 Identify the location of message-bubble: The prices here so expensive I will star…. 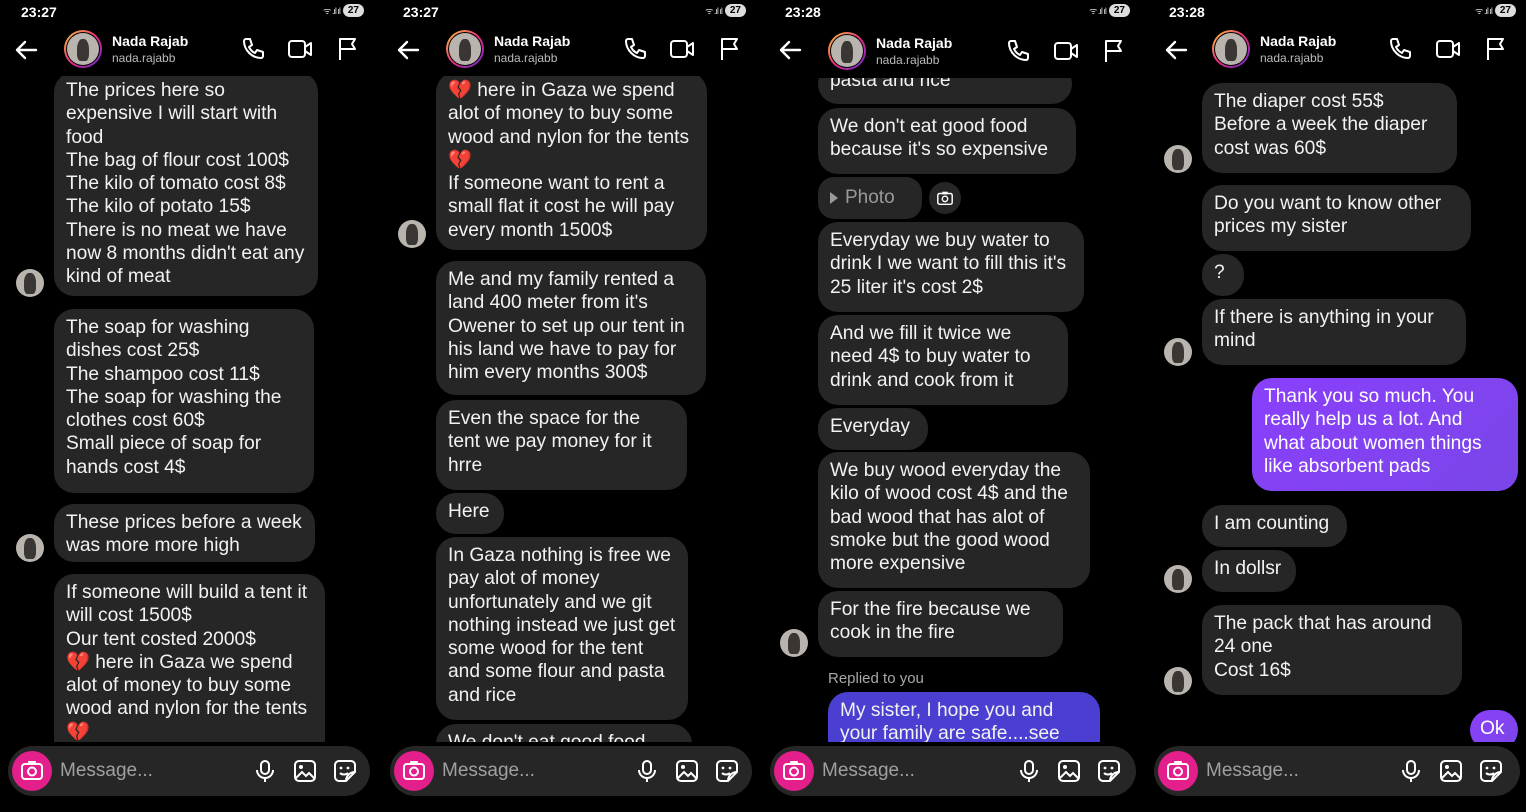
(186, 186).